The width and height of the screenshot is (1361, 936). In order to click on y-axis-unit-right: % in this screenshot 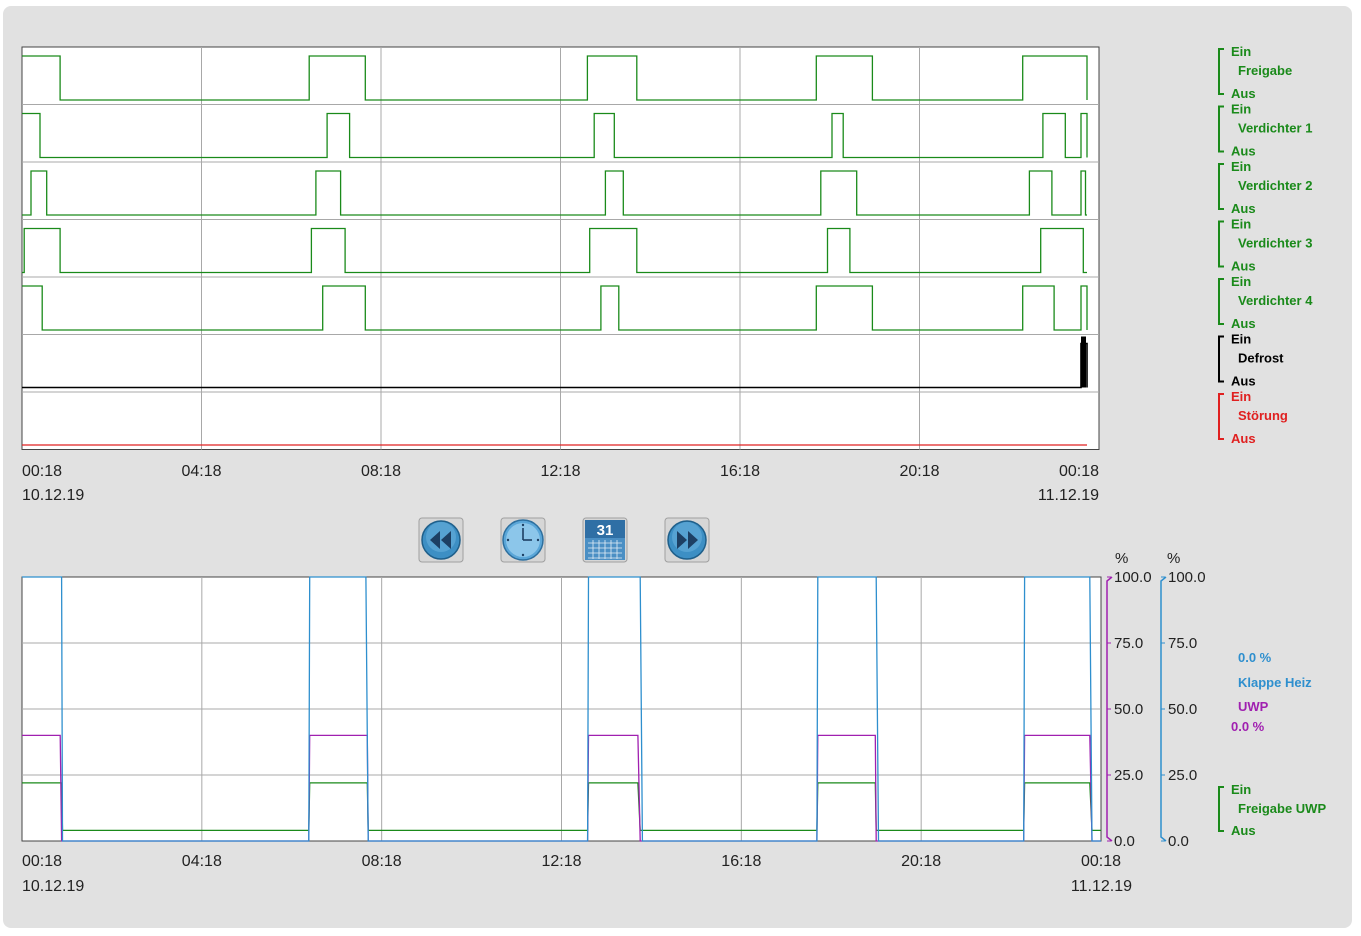, I will do `click(1173, 558)`.